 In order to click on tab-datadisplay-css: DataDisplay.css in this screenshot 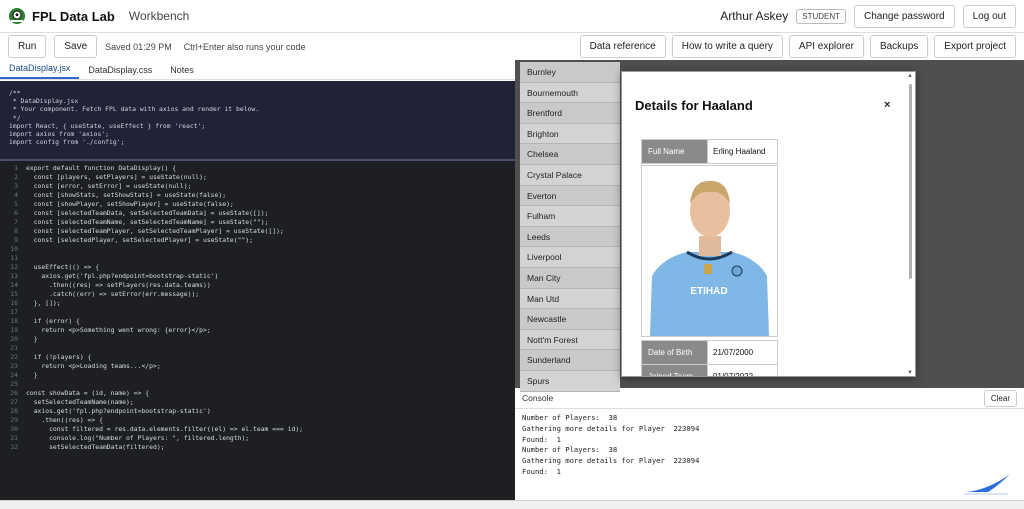, I will do `click(120, 70)`.